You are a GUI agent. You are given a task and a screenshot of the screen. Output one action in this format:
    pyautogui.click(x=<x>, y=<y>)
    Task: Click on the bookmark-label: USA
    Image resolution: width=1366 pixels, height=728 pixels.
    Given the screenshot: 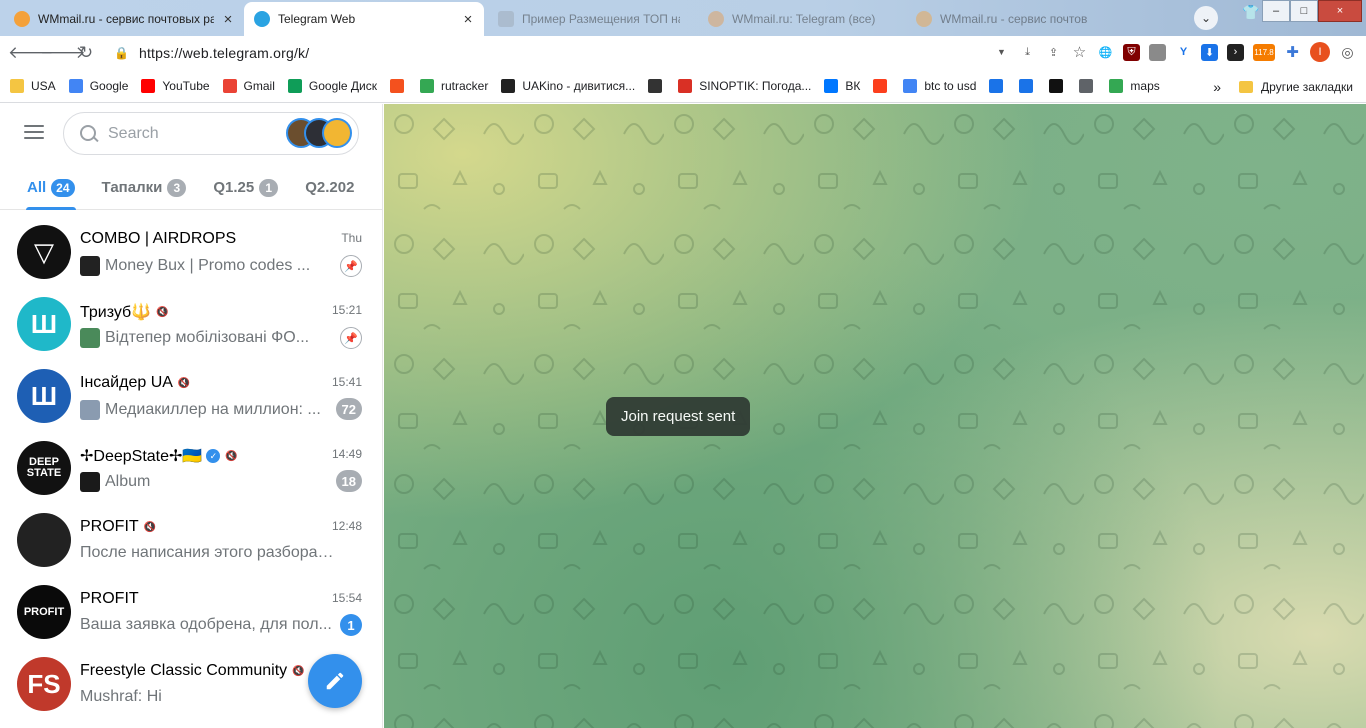 What is the action you would take?
    pyautogui.click(x=43, y=86)
    